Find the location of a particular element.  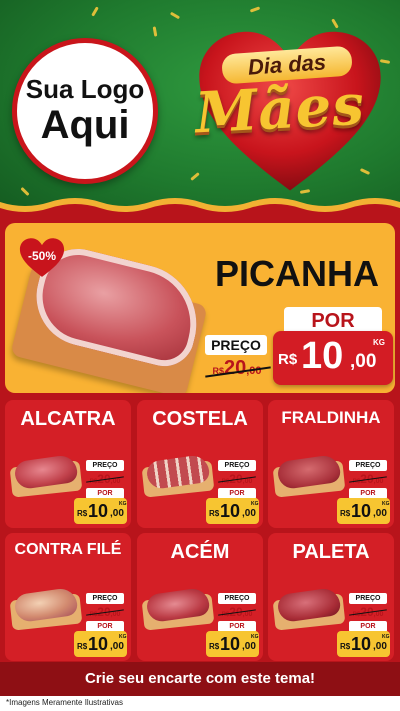

product-name: COSTELA is located at coordinates (200, 419).